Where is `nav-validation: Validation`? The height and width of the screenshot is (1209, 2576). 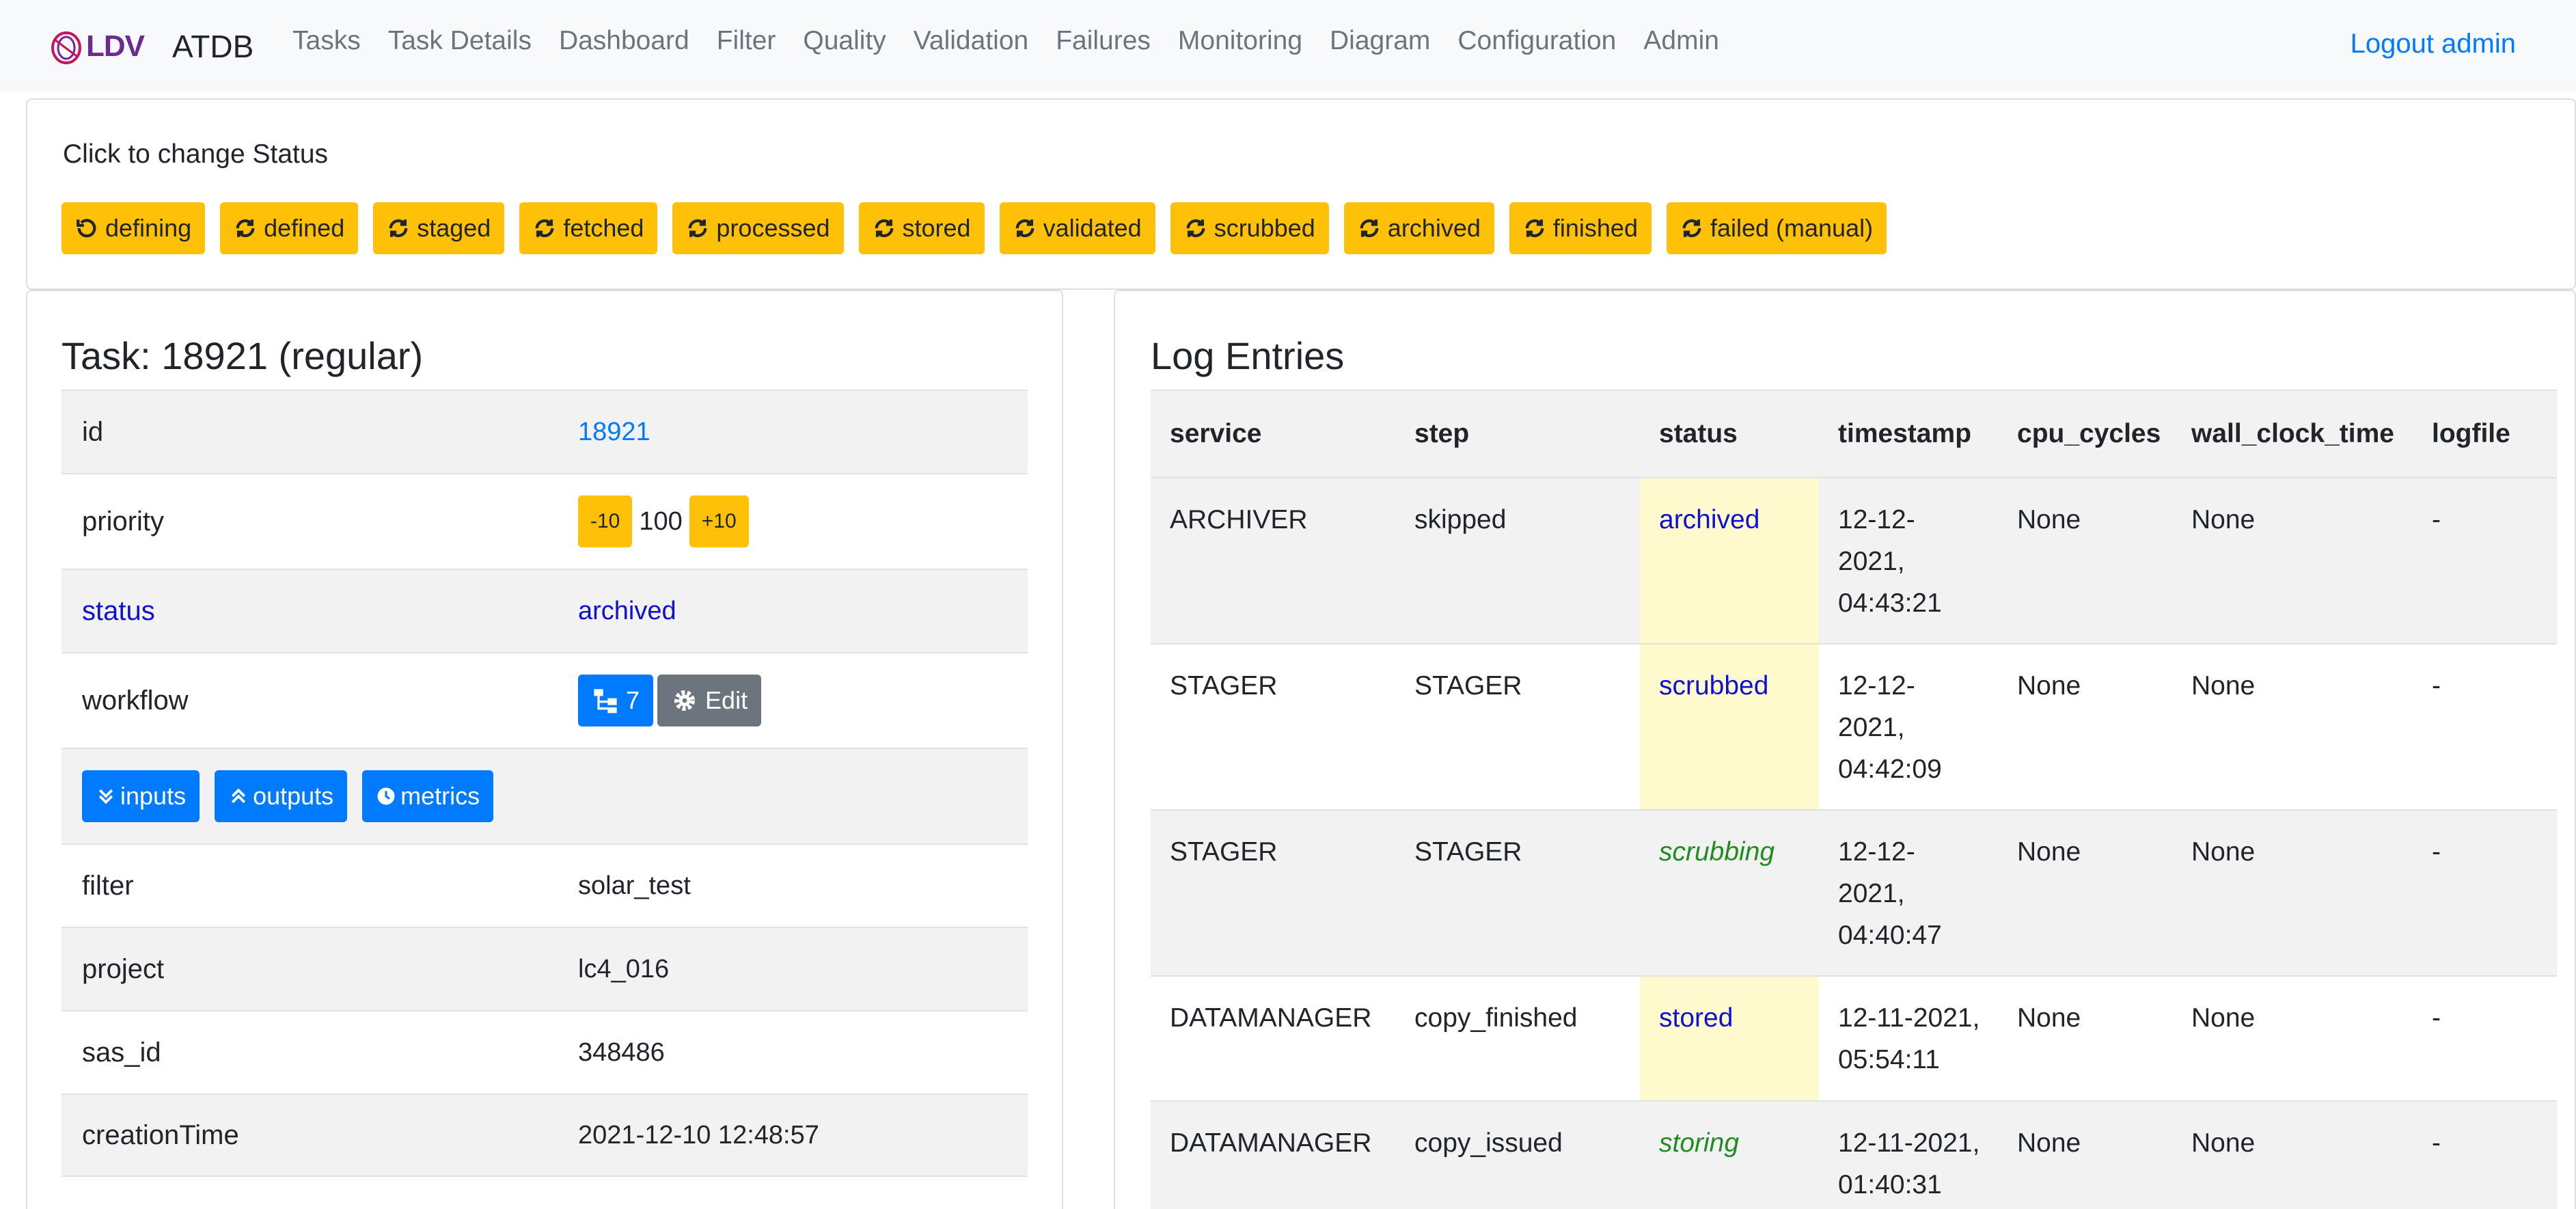 nav-validation: Validation is located at coordinates (971, 41).